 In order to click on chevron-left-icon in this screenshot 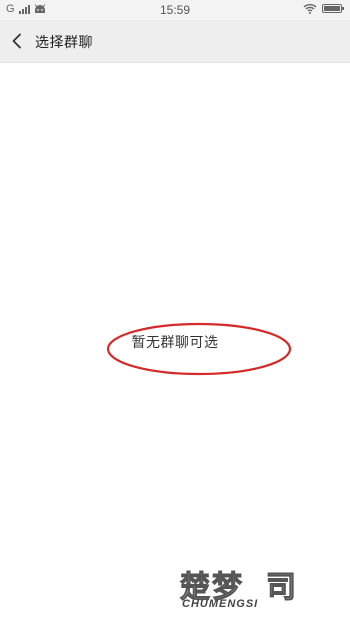, I will do `click(16, 41)`.